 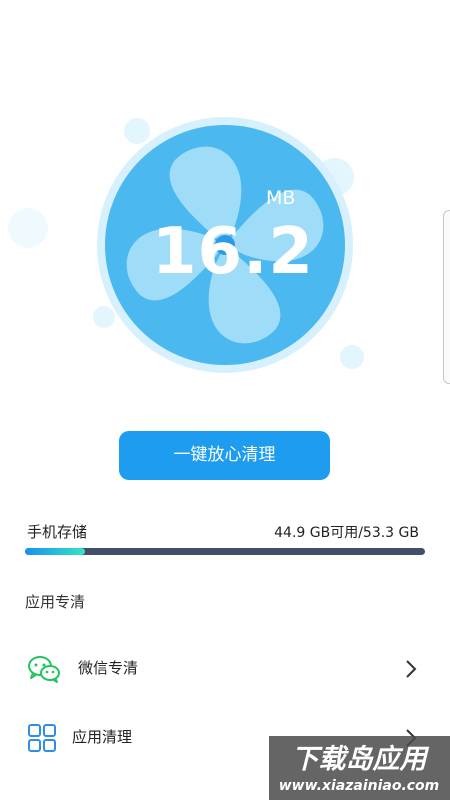 I want to click on one-click-clean-button: 一键放心清理, so click(x=224, y=455).